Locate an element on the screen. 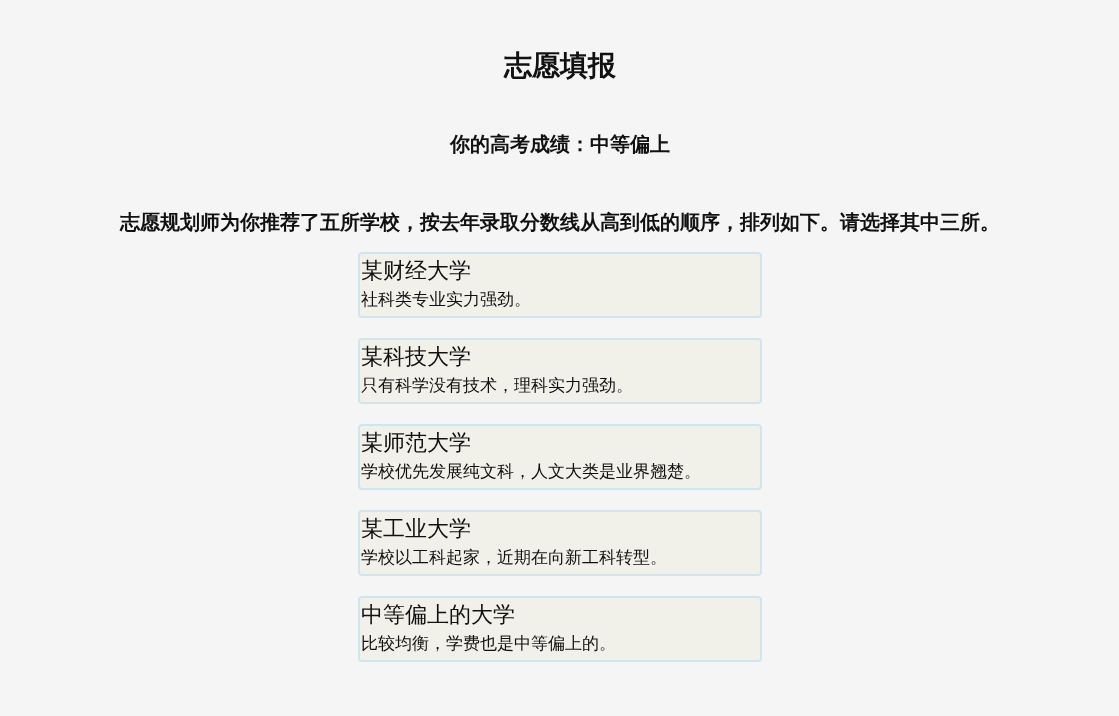 This screenshot has height=716, width=1119. school-name: 某财经大学 is located at coordinates (415, 271).